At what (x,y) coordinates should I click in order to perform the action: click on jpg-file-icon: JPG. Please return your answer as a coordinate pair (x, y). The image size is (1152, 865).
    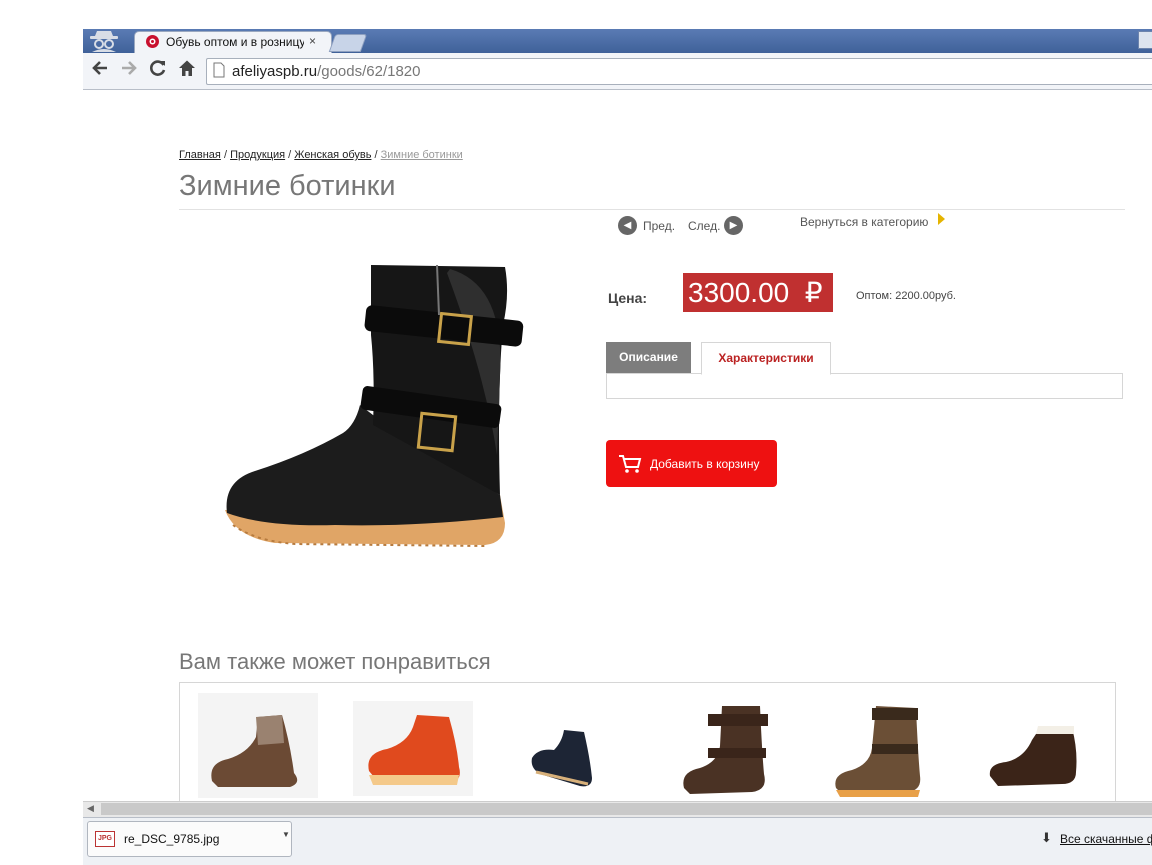
    Looking at the image, I should click on (105, 839).